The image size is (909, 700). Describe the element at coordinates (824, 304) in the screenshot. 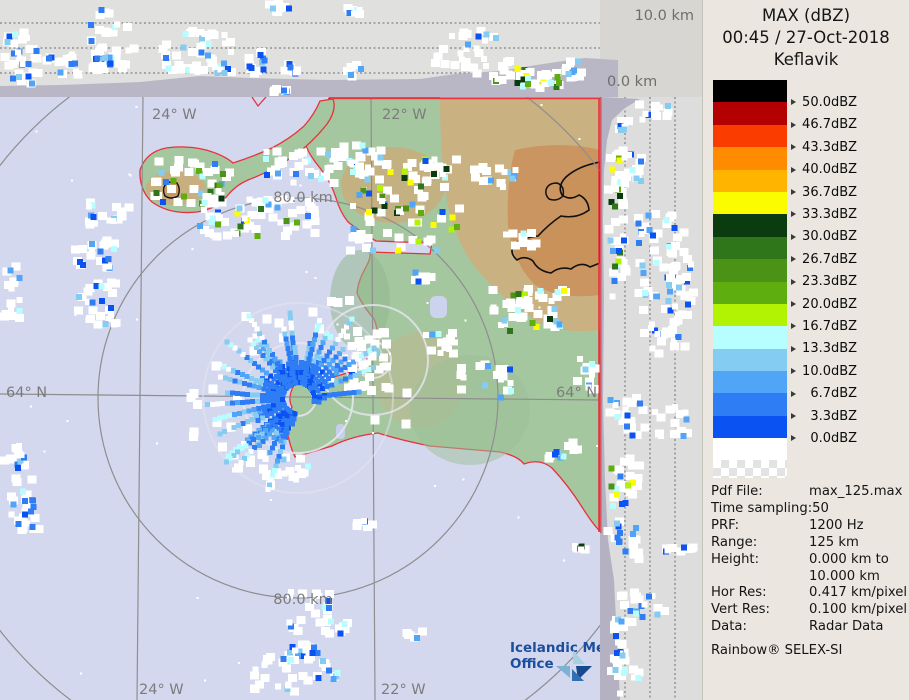

I see `legend-label: 20.0 dBZ` at that location.